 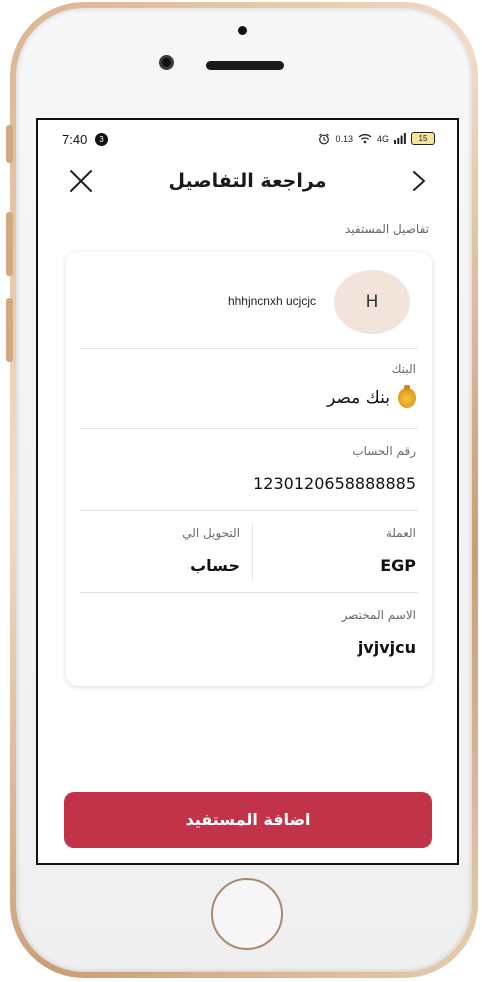 I want to click on header: مراجعة التفاصيل, so click(x=247, y=182).